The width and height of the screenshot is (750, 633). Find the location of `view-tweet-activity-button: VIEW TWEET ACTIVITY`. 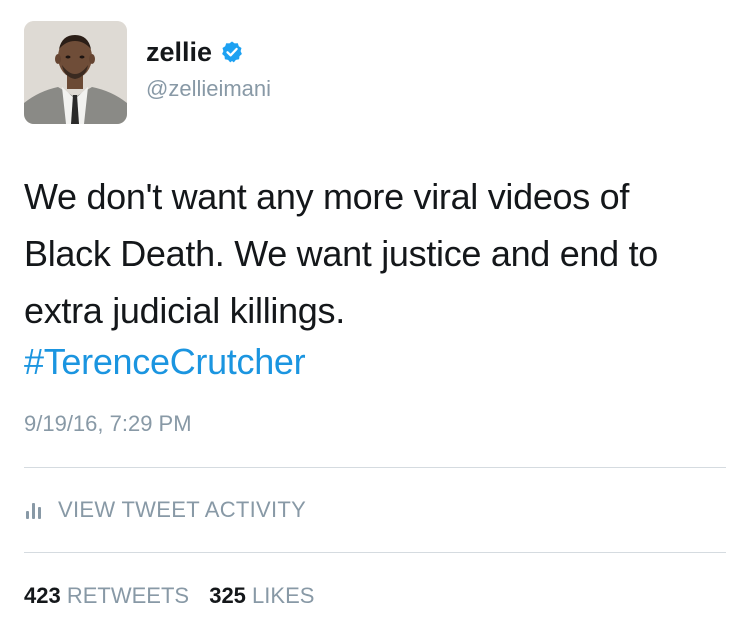

view-tweet-activity-button: VIEW TWEET ACTIVITY is located at coordinates (165, 510).